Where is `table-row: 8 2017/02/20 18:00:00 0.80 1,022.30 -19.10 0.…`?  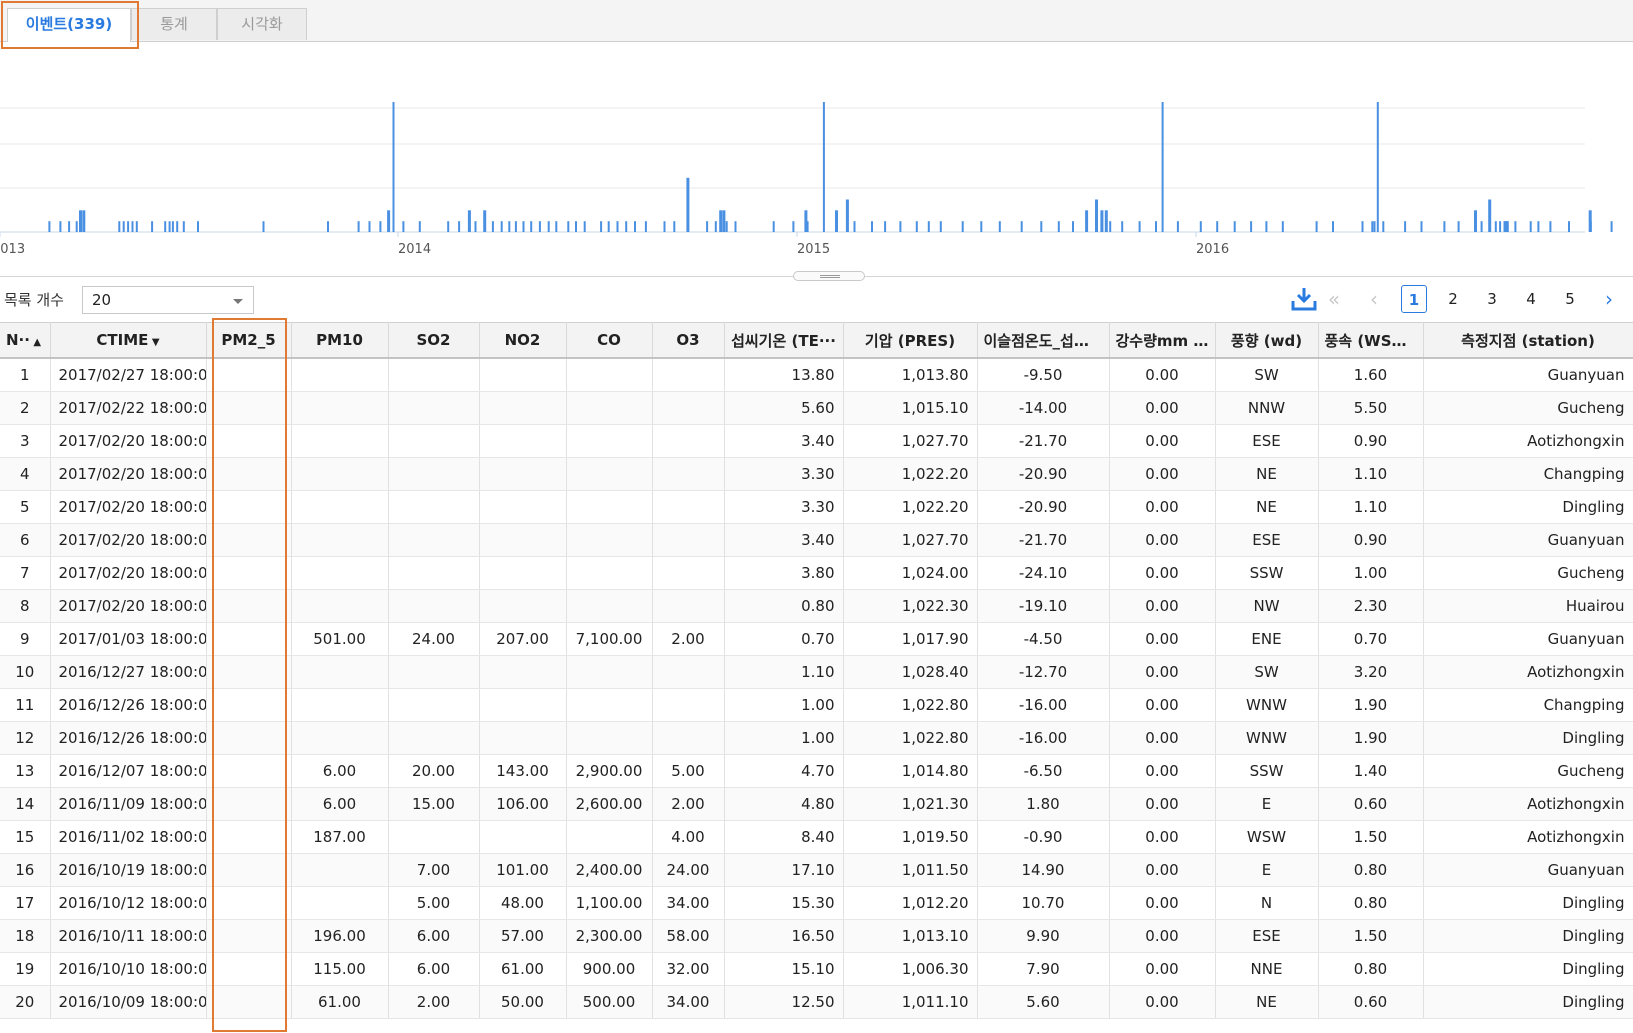 table-row: 8 2017/02/20 18:00:00 0.80 1,022.30 -19.10 0.… is located at coordinates (816, 606).